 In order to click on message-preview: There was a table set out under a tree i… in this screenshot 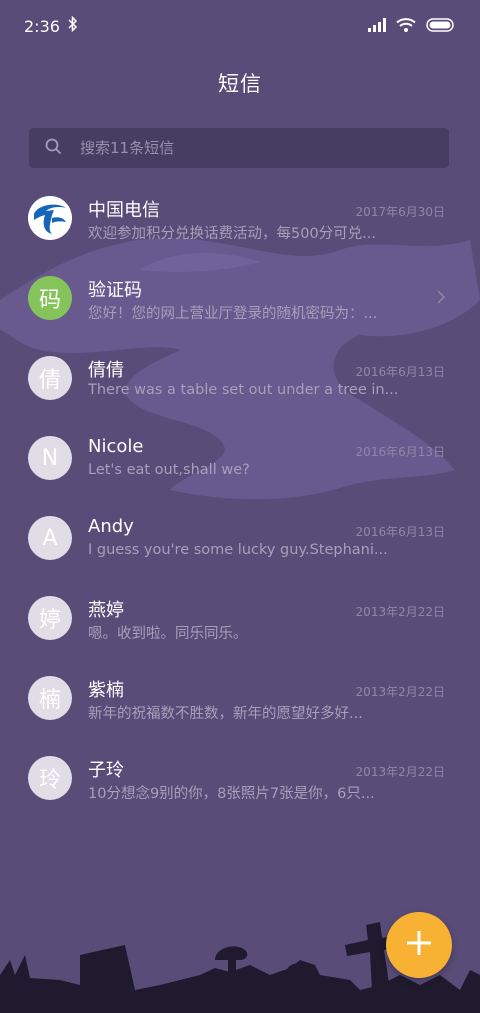, I will do `click(243, 390)`.